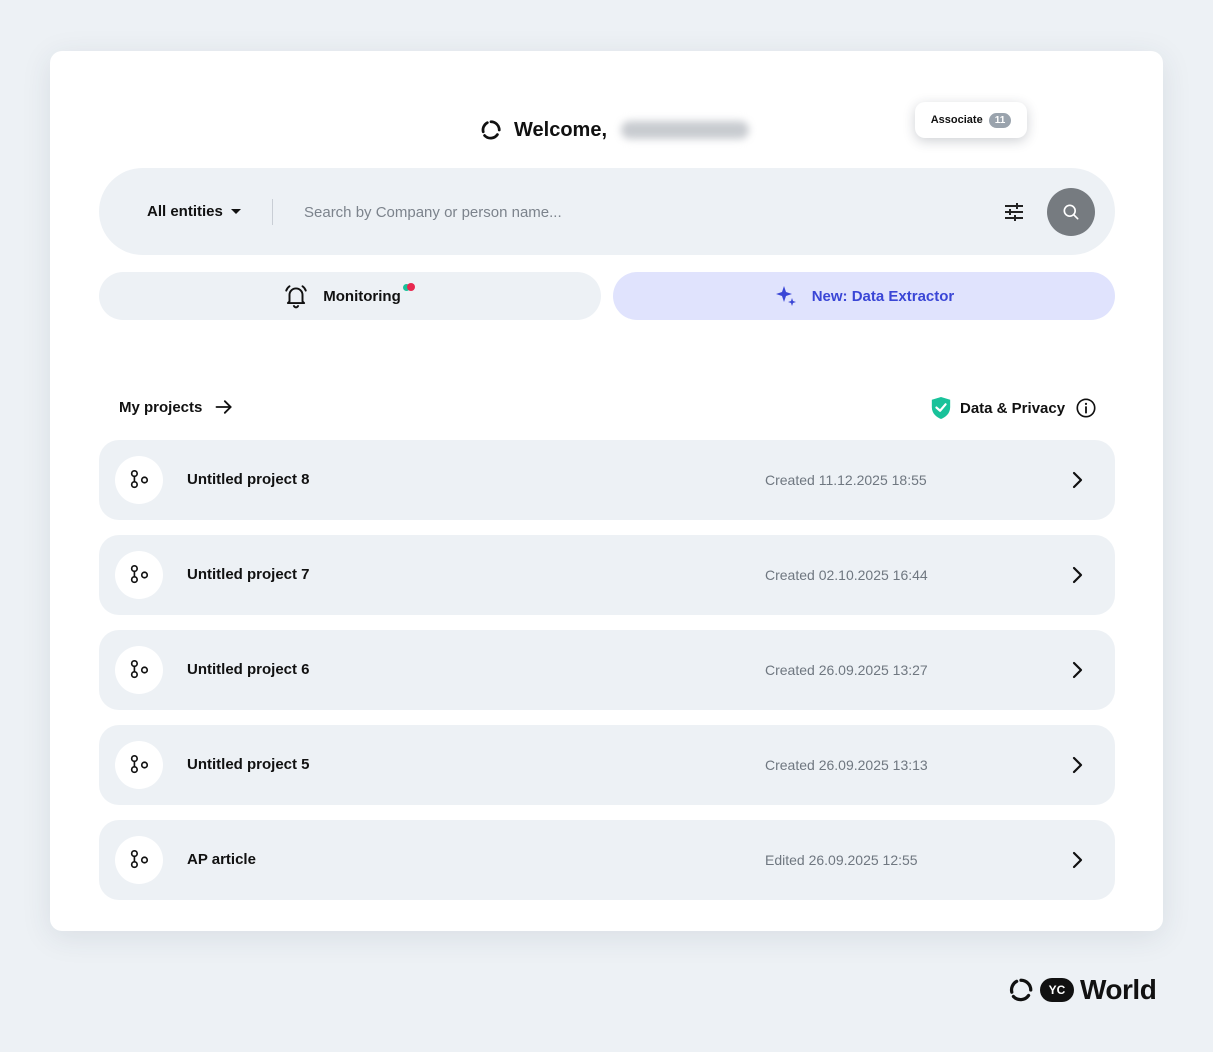 The width and height of the screenshot is (1213, 1052). I want to click on data-extractor-button: New: Data Extractor, so click(864, 296).